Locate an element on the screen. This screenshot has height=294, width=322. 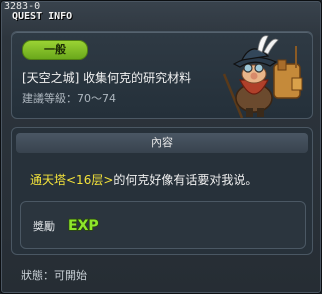
exp-icon: EXP is located at coordinates (83, 225).